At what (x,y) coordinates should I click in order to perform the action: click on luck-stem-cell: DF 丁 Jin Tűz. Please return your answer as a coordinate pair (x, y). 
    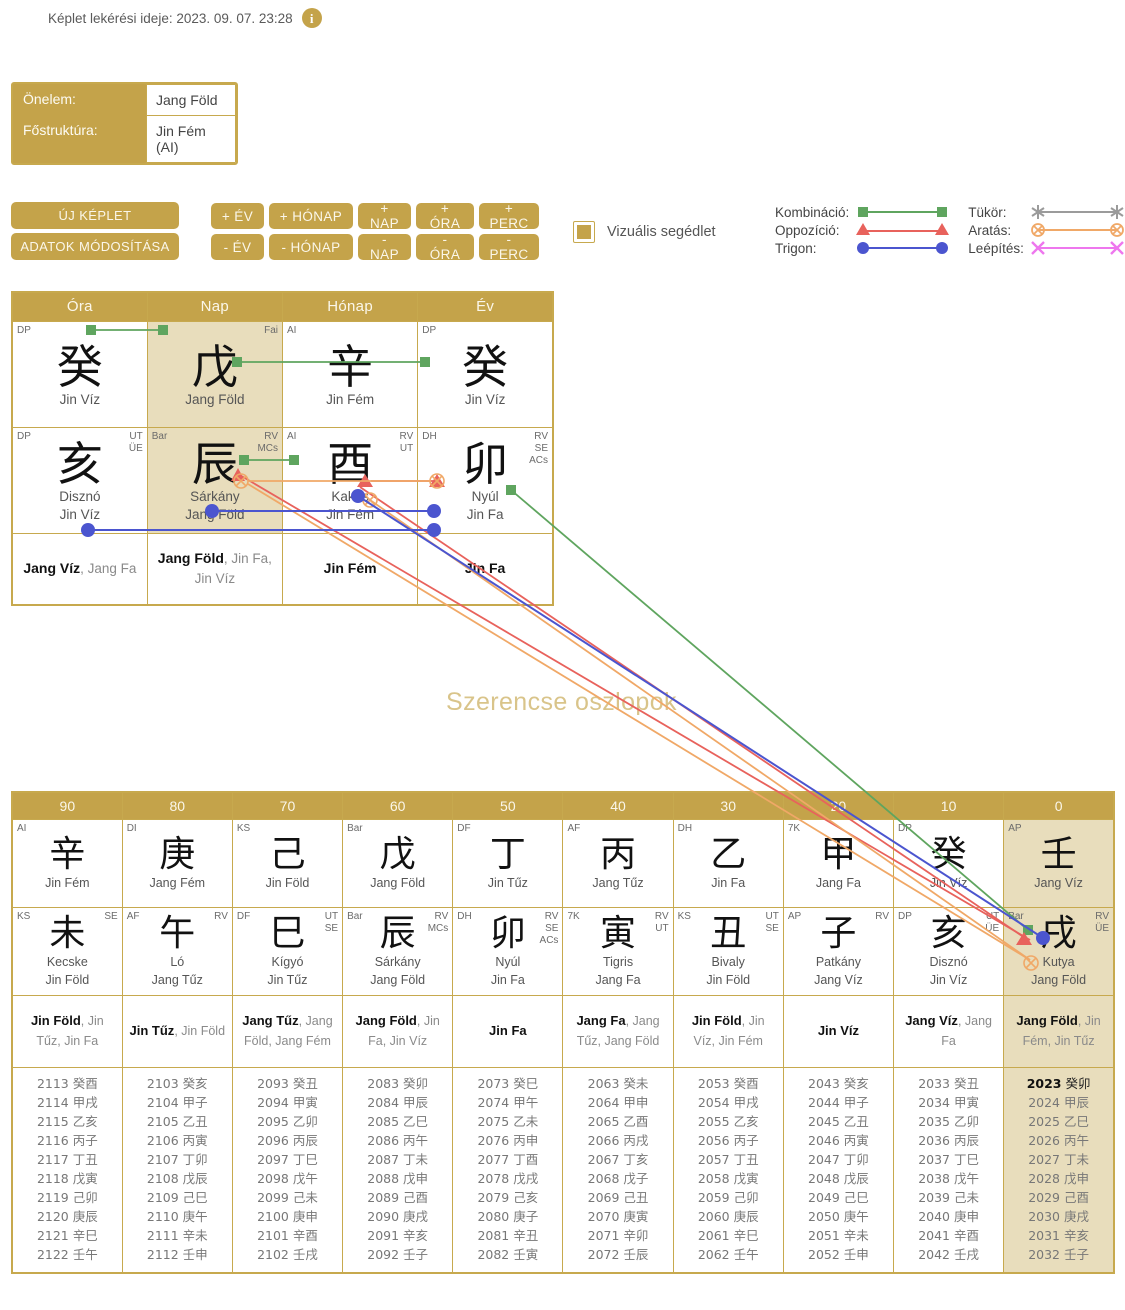
    Looking at the image, I should click on (508, 863).